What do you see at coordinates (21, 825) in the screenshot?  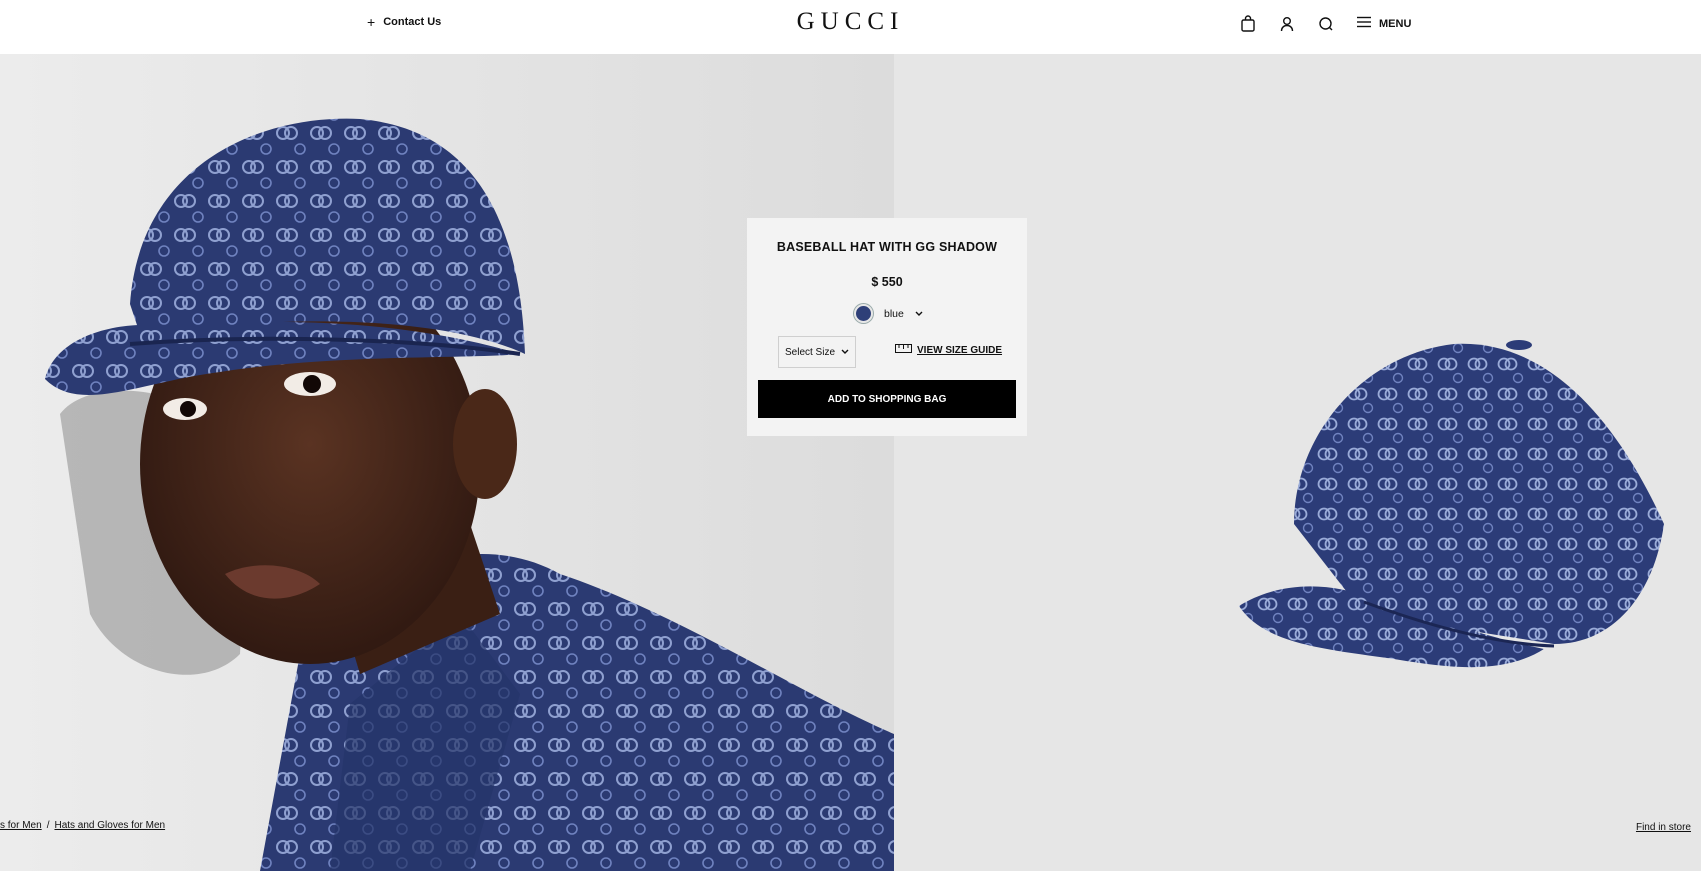 I see `breadcrumb-item: s for Men` at bounding box center [21, 825].